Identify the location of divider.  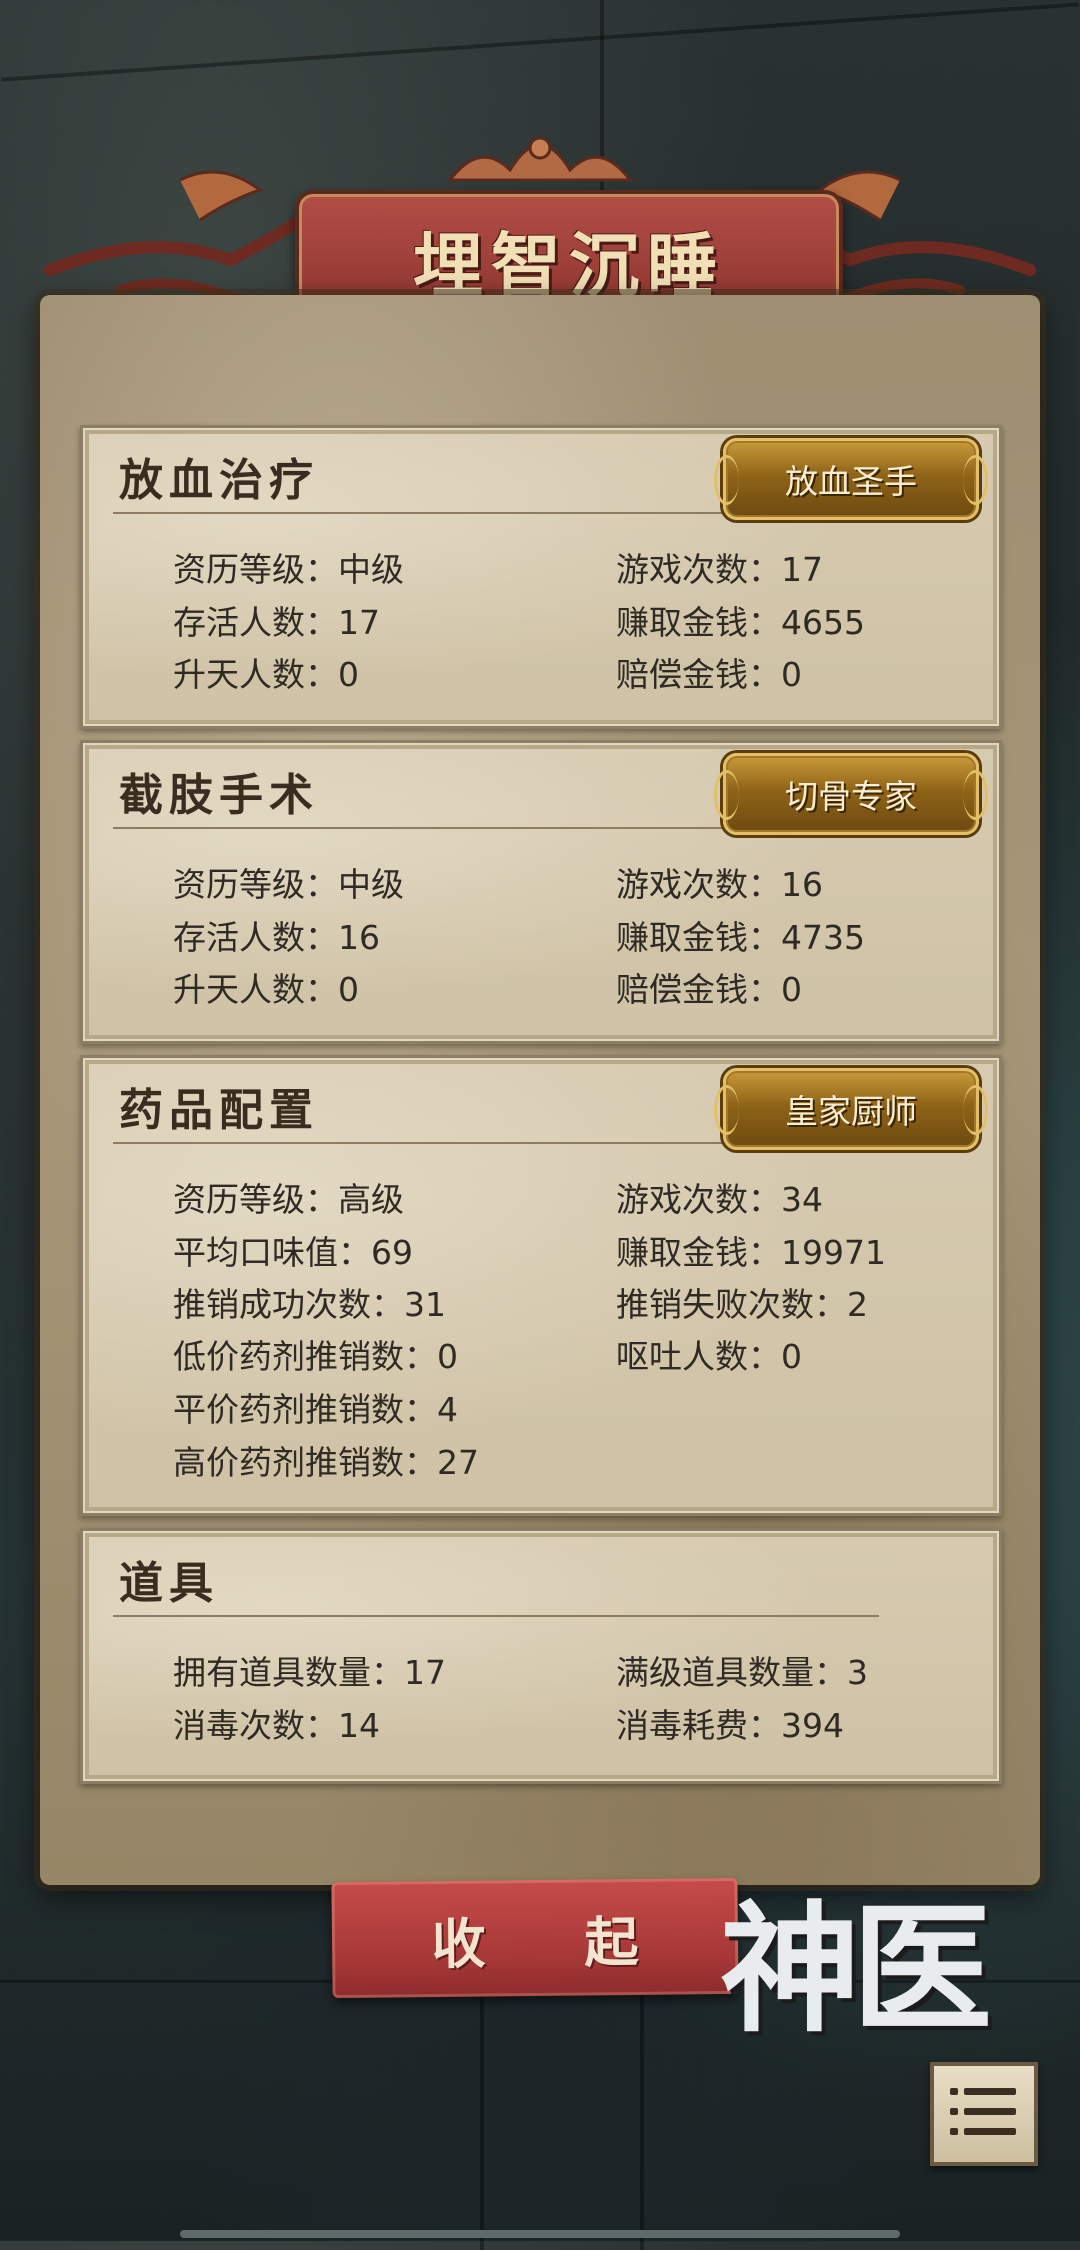
(496, 1616).